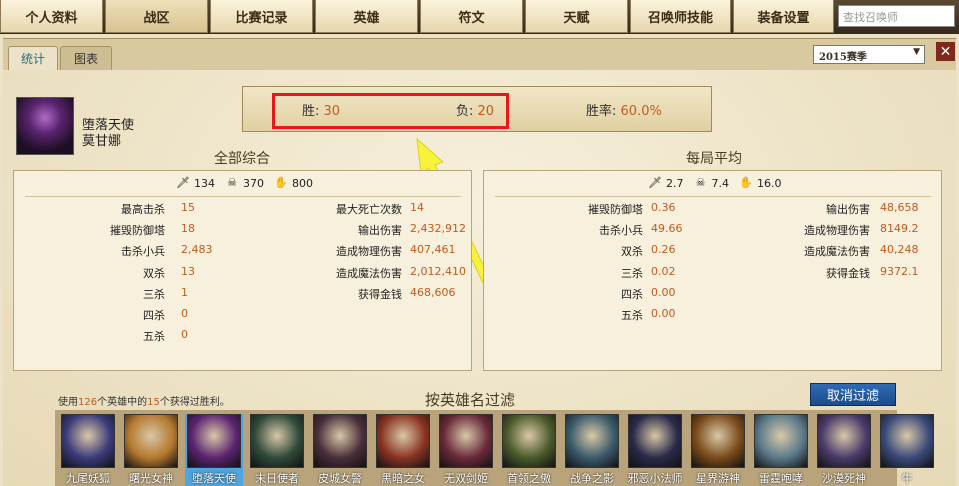 This screenshot has height=486, width=959. What do you see at coordinates (438, 229) in the screenshot?
I see `stat-value: 2,432,912` at bounding box center [438, 229].